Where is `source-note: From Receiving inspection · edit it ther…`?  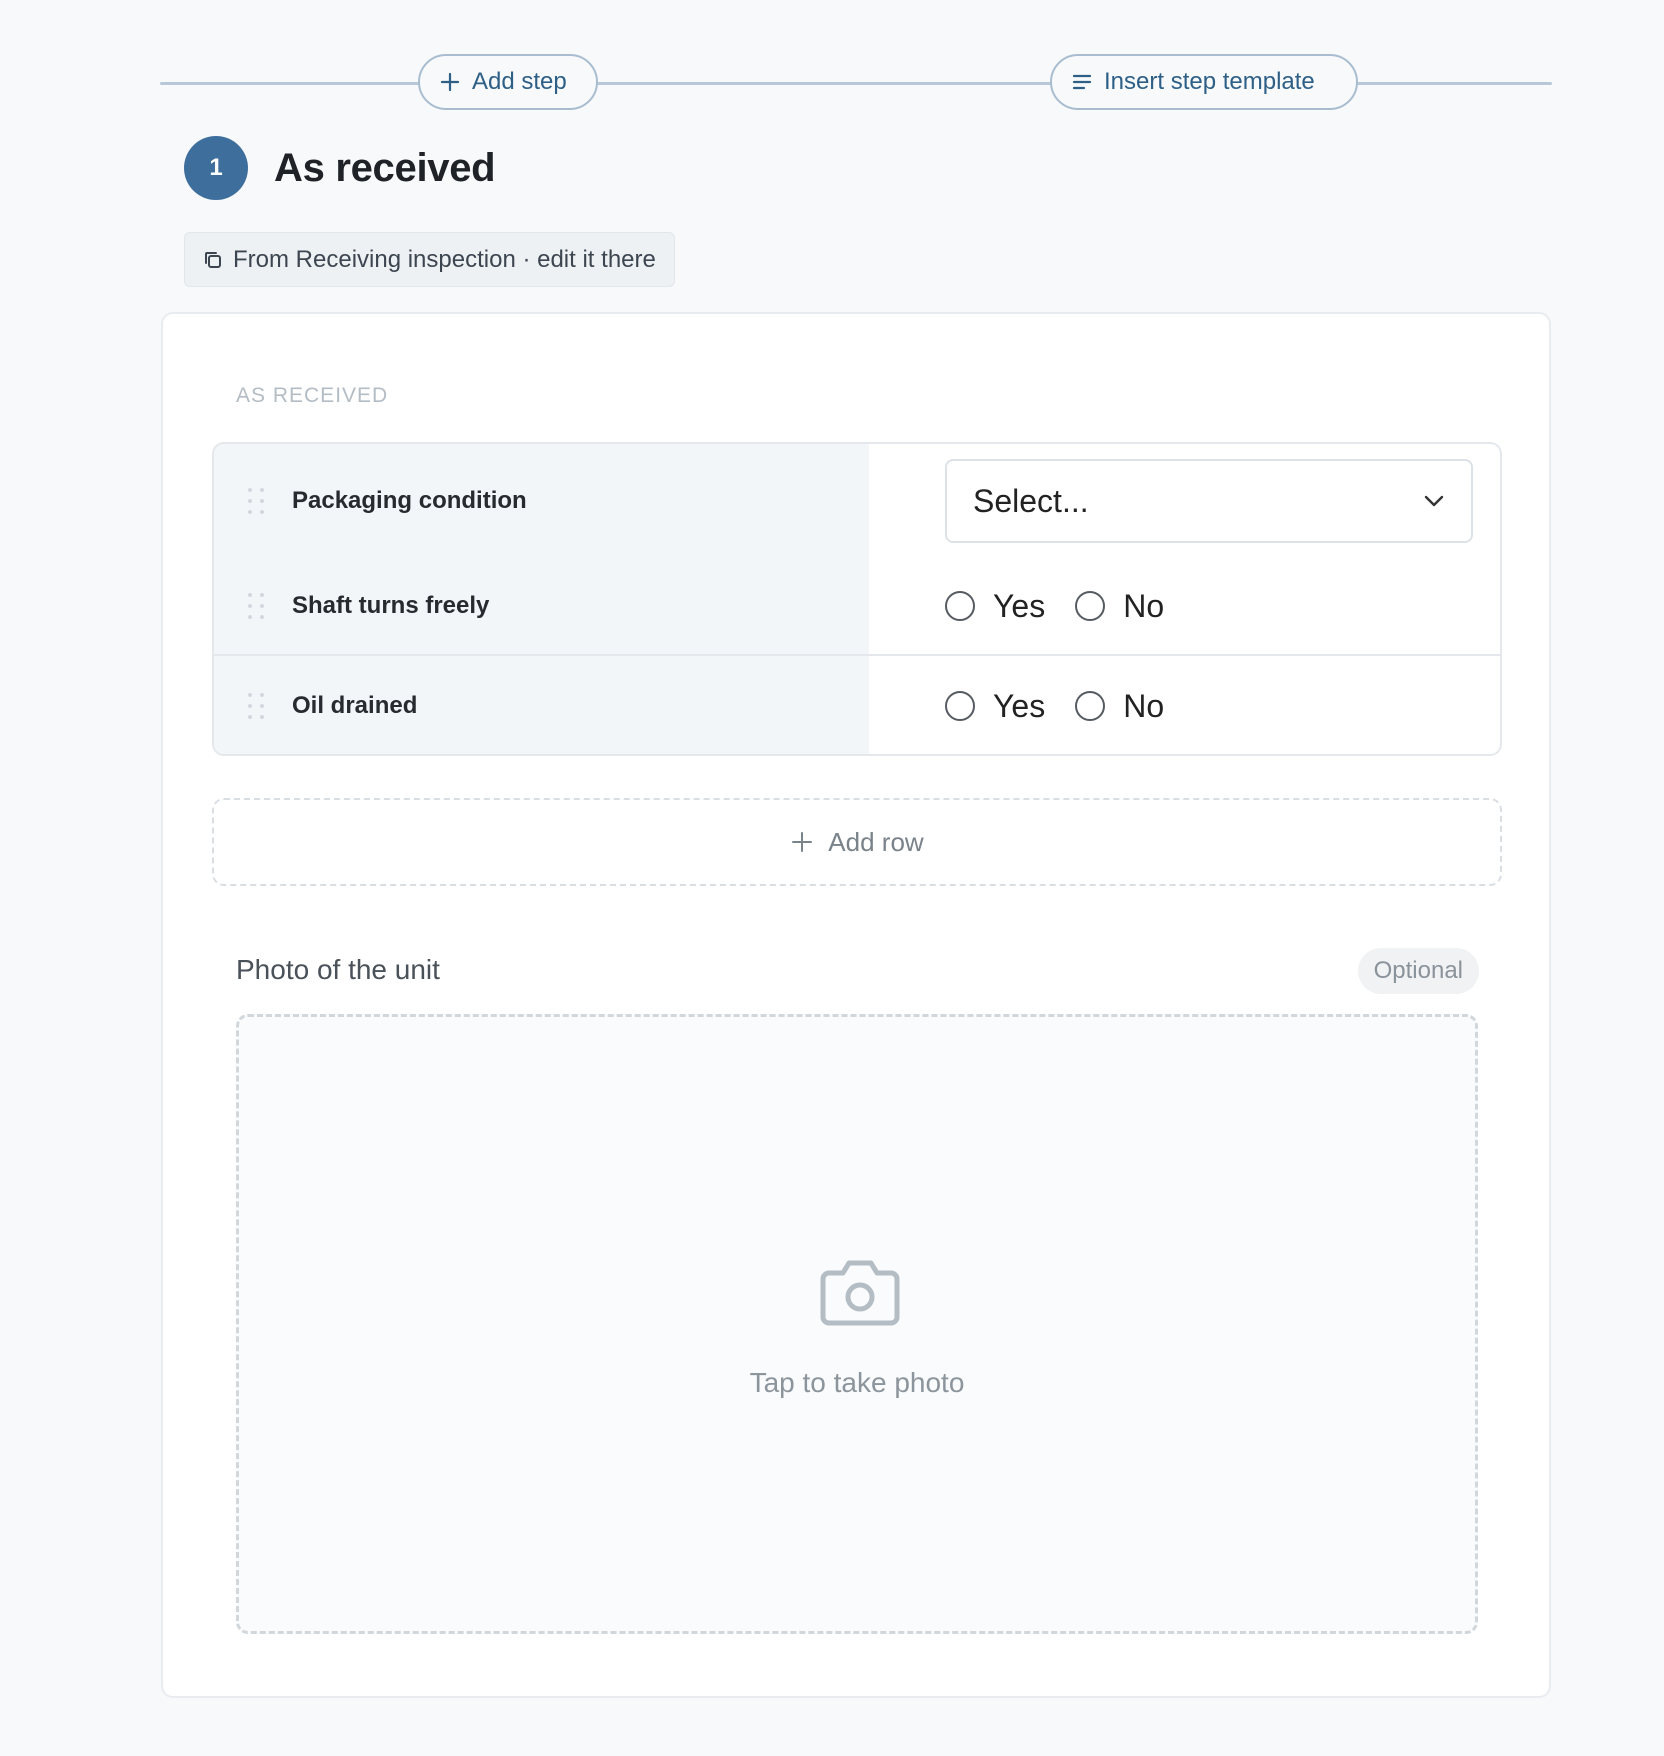
source-note: From Receiving inspection · edit it ther… is located at coordinates (444, 259).